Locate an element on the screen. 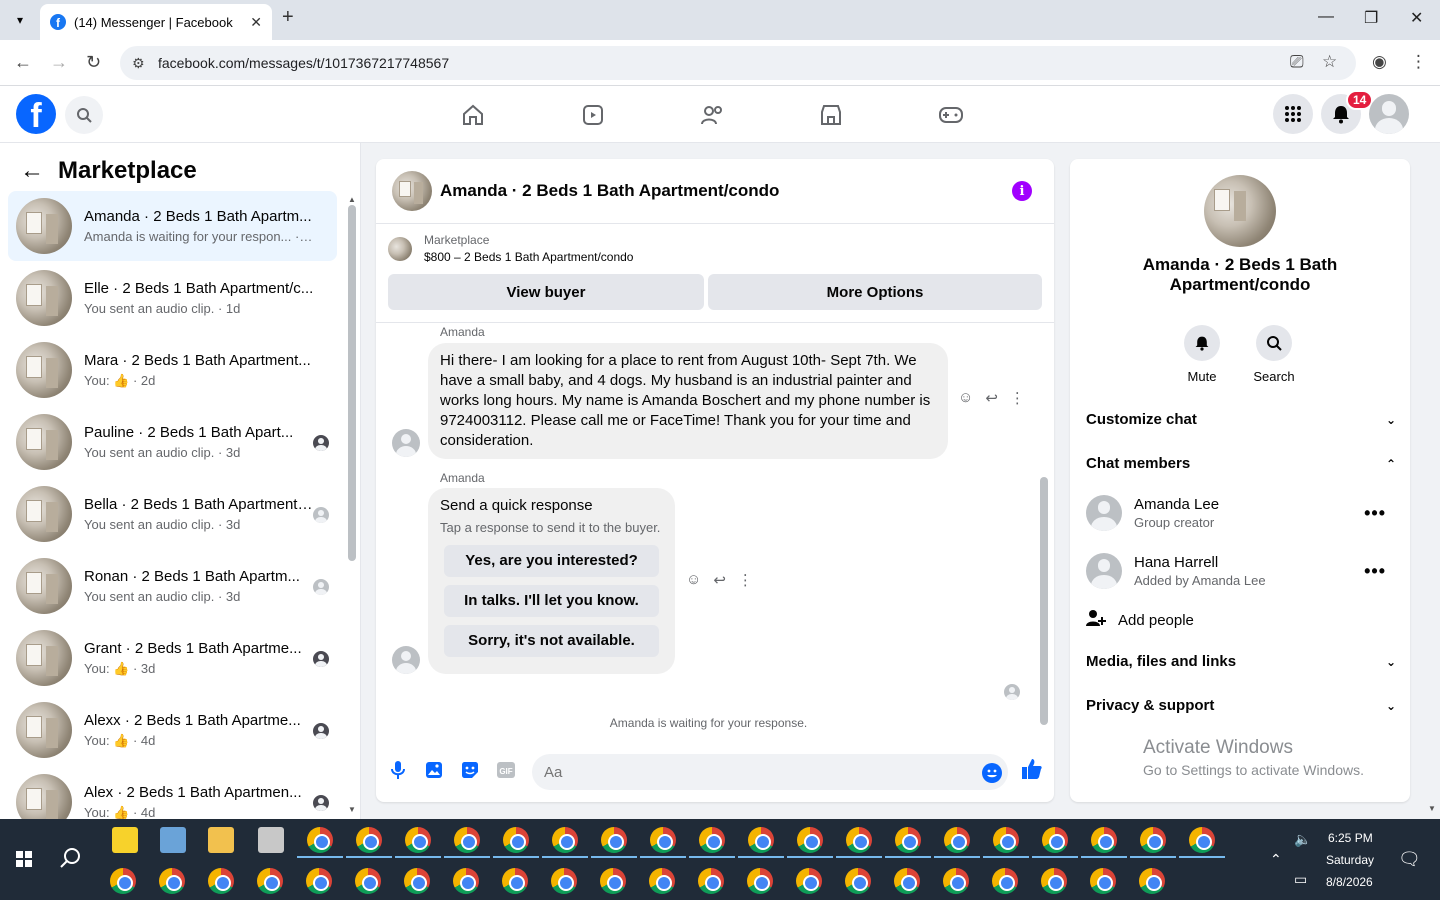 This screenshot has height=900, width=1440. emoji-icon is located at coordinates (992, 773).